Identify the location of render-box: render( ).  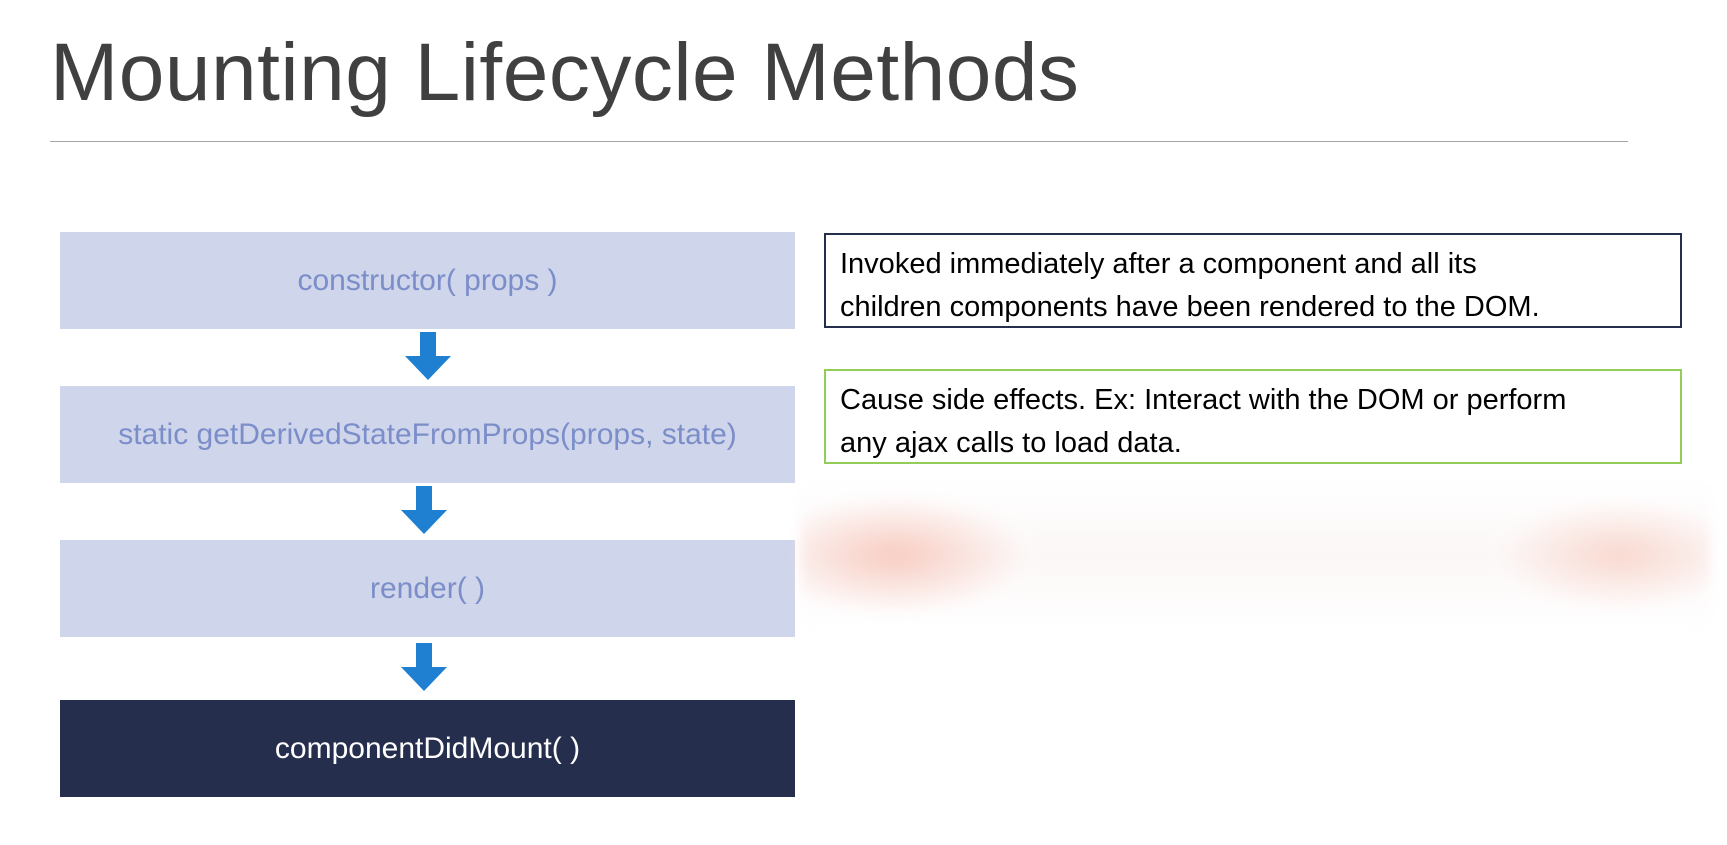
(427, 588).